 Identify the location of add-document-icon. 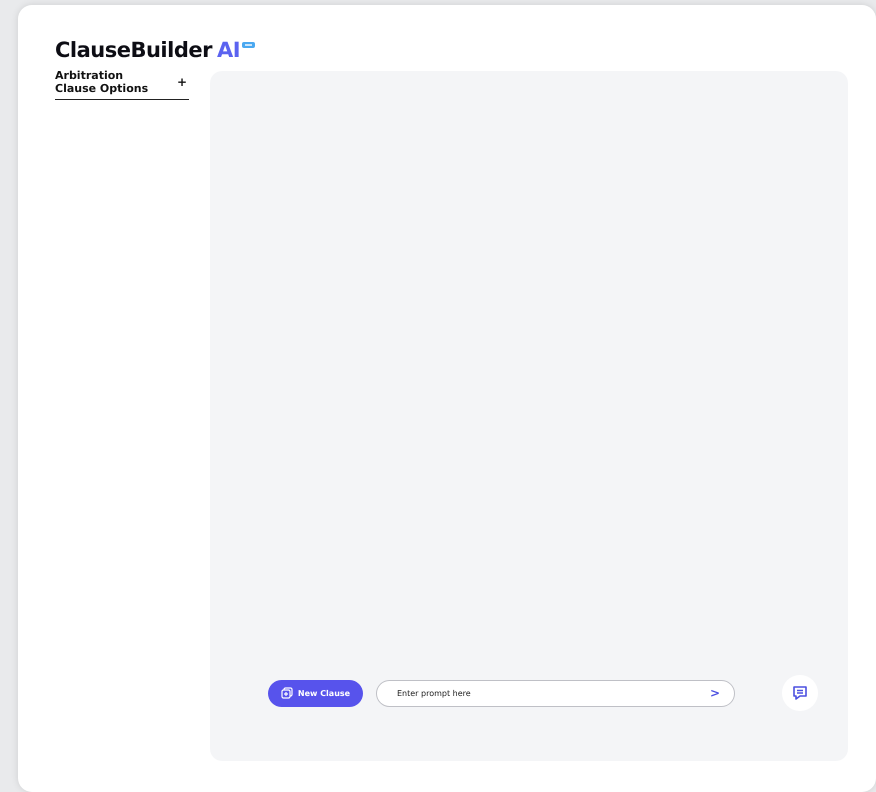
(286, 693).